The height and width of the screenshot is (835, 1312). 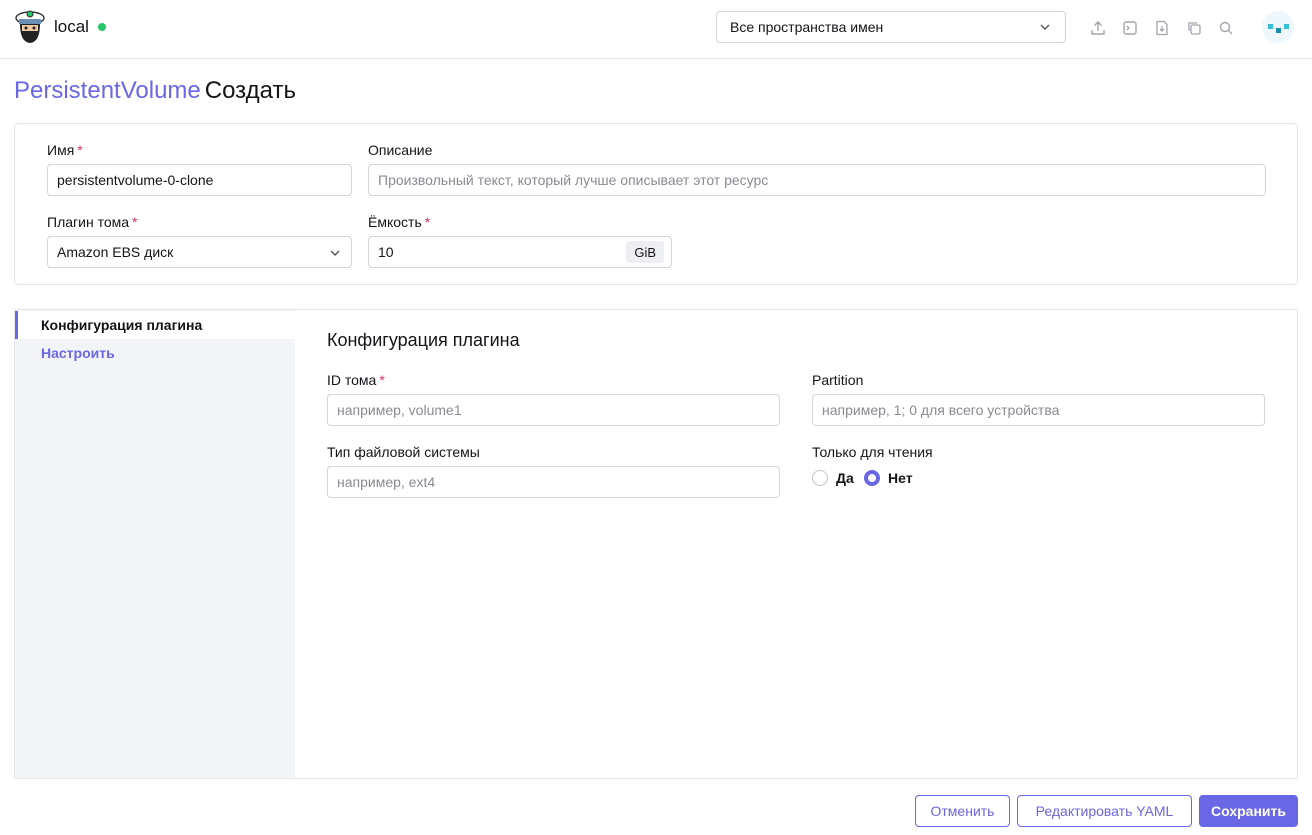 What do you see at coordinates (352, 380) in the screenshot?
I see `volume-id-label-text: ID тома` at bounding box center [352, 380].